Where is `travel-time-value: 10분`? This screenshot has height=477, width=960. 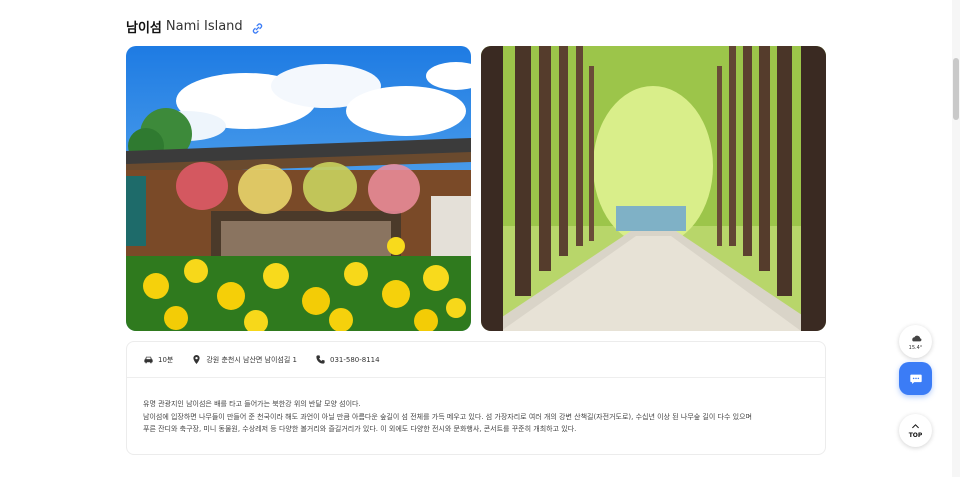
travel-time-value: 10분 is located at coordinates (166, 359).